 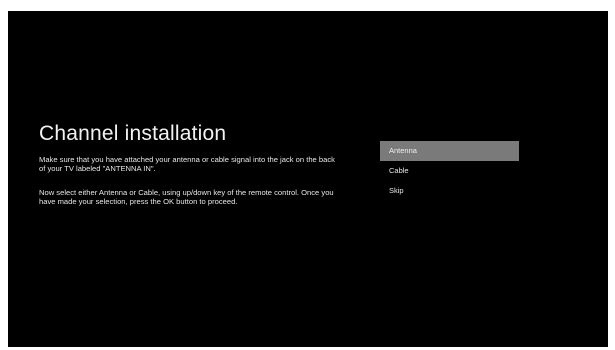 What do you see at coordinates (403, 150) in the screenshot?
I see `menu-item-label: Antenna` at bounding box center [403, 150].